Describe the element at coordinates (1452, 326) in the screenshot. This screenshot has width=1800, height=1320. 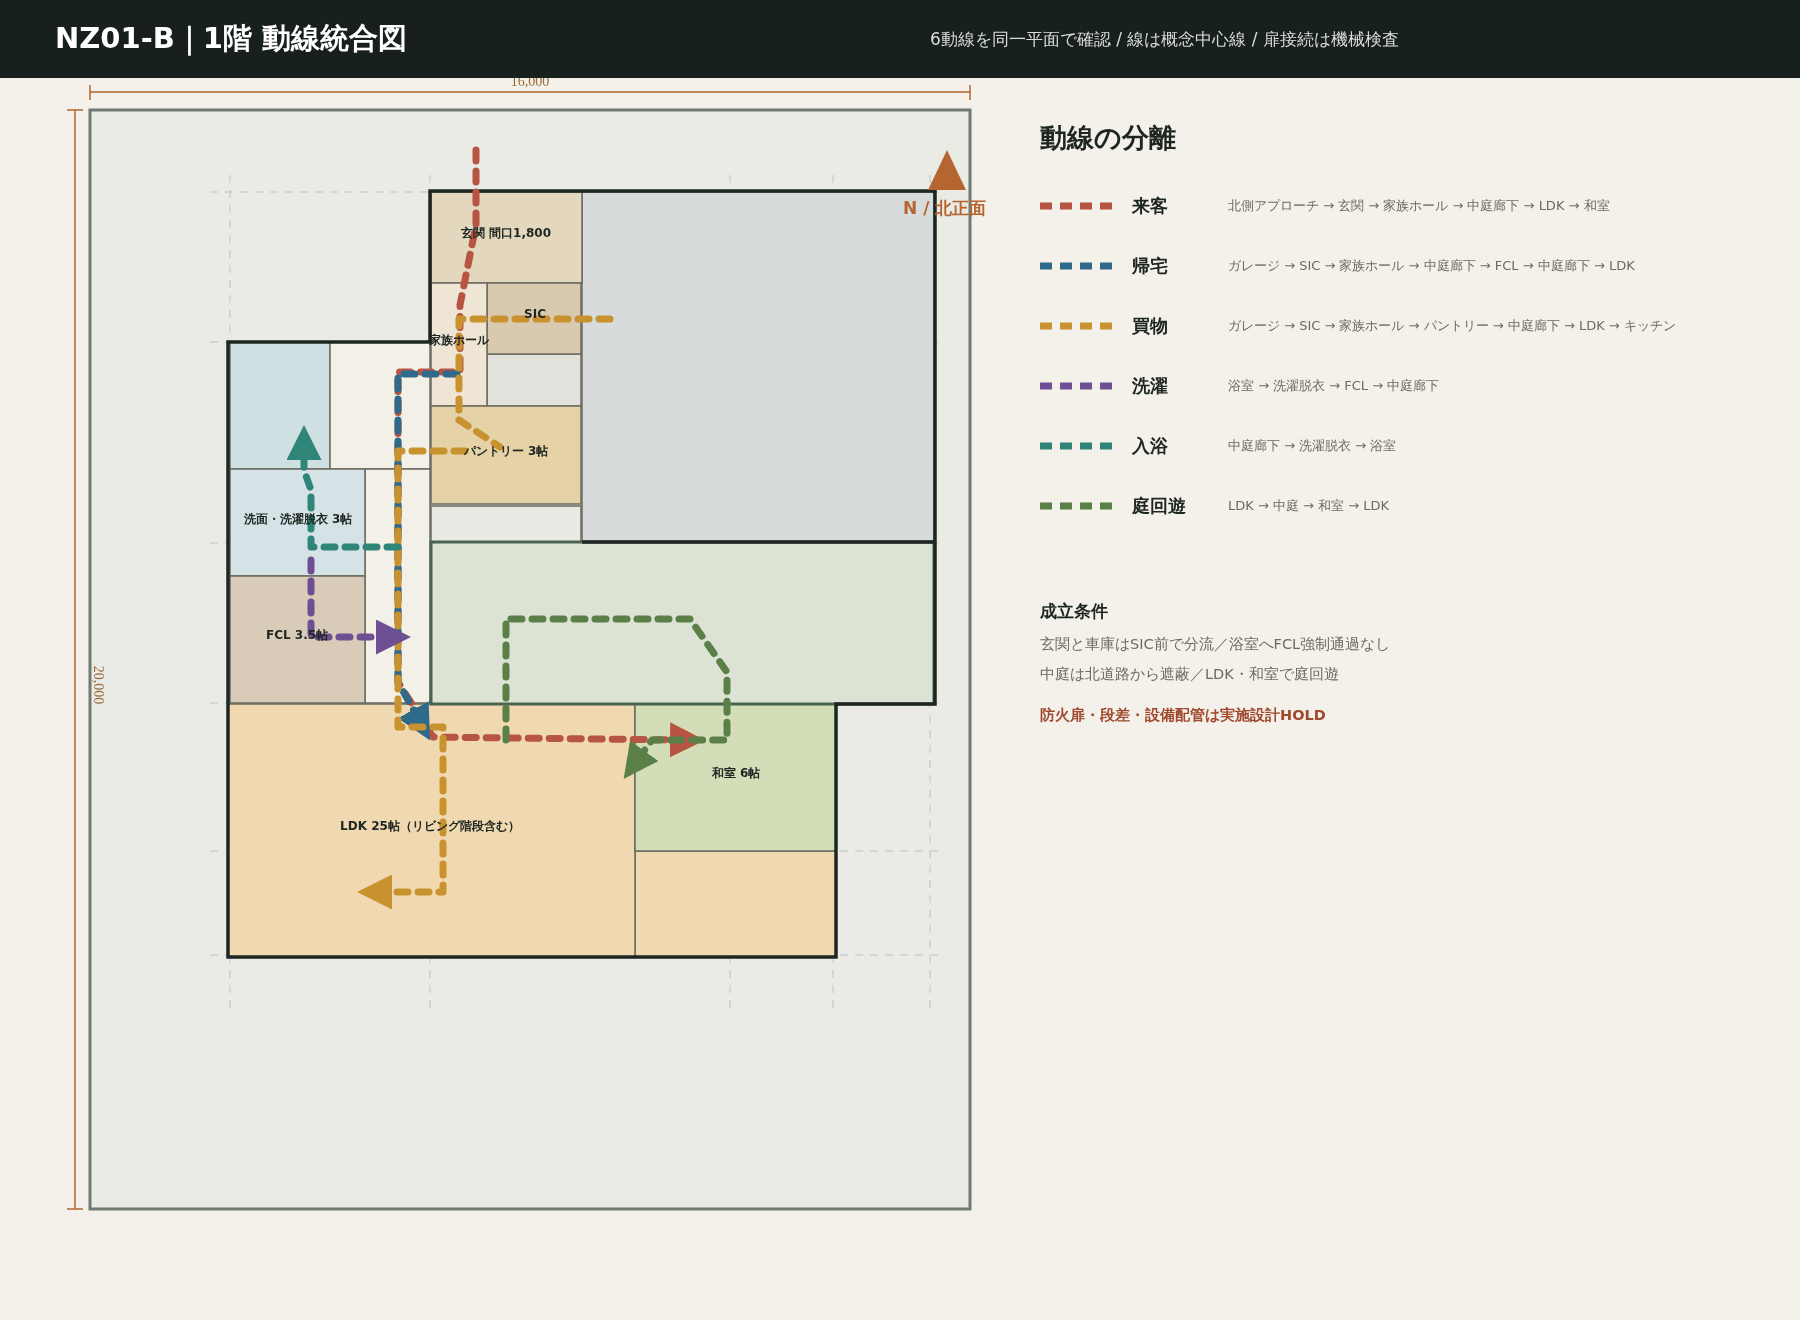
I see `route-description: ガレージ → SIC → 家族ホール → パントリー → 中庭廊下 → LDK → キッチン` at that location.